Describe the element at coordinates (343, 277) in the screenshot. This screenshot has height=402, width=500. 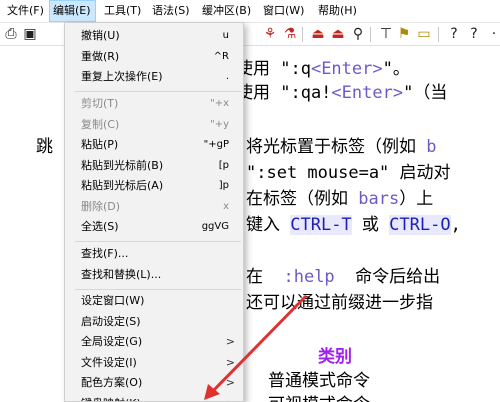
I see `editor-line: 在 :help 命令后给出` at that location.